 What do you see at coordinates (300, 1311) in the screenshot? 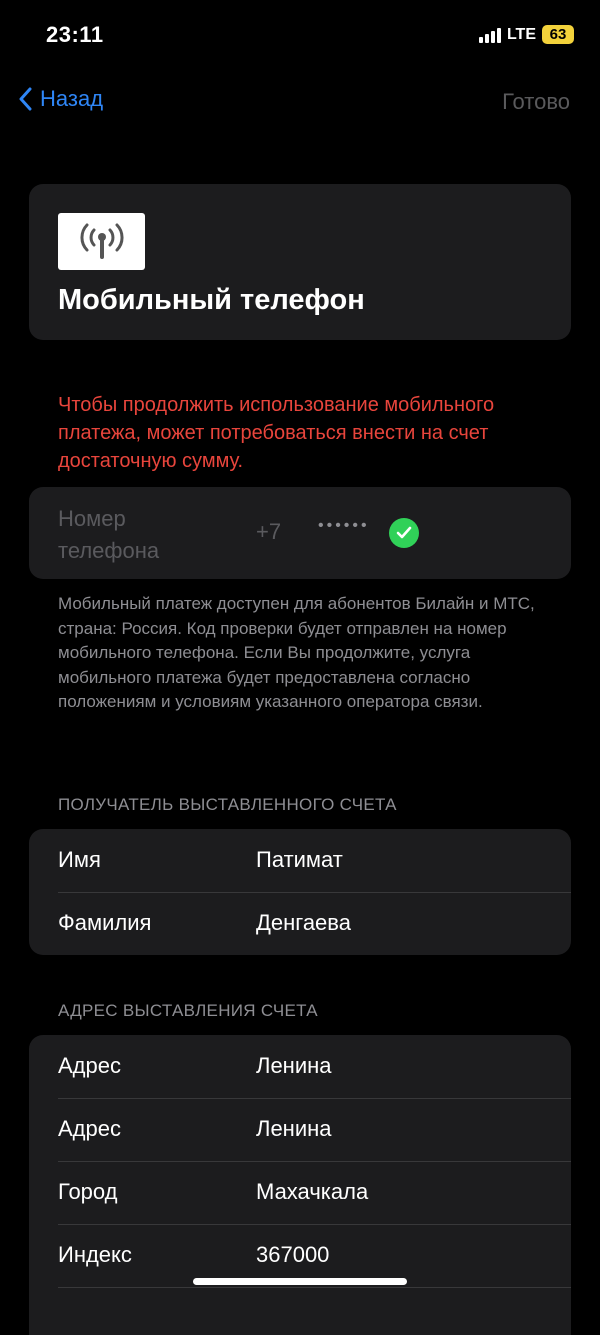
I see `empty-row` at bounding box center [300, 1311].